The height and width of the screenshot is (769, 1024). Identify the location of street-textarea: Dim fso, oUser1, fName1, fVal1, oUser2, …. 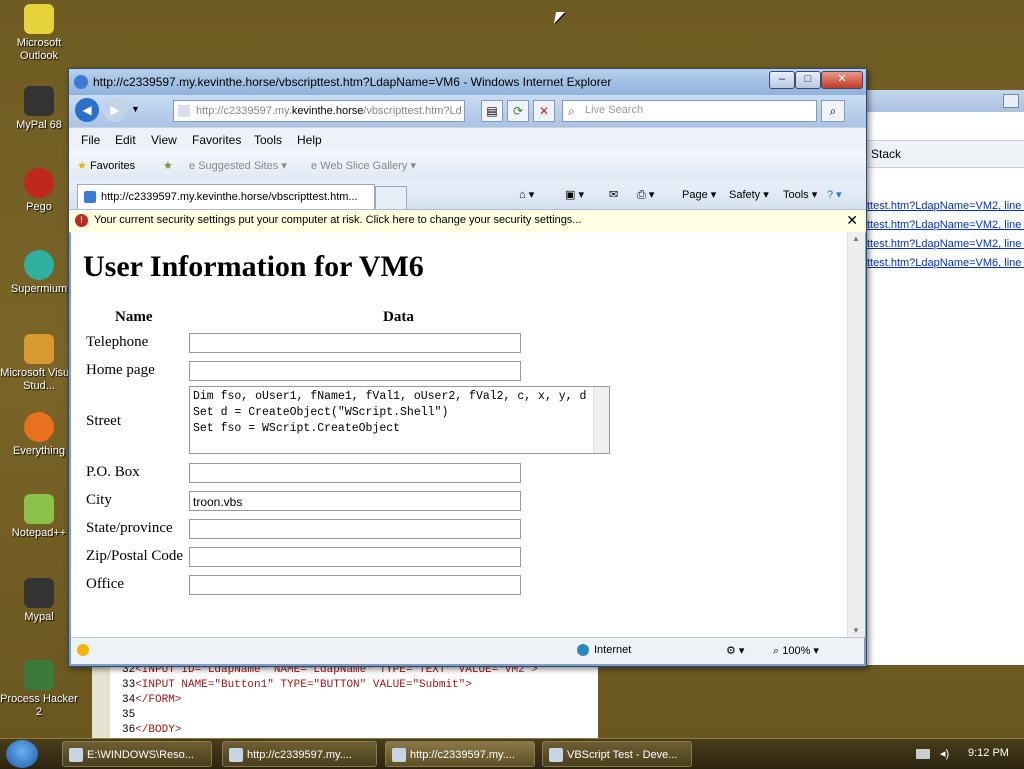
(399, 420).